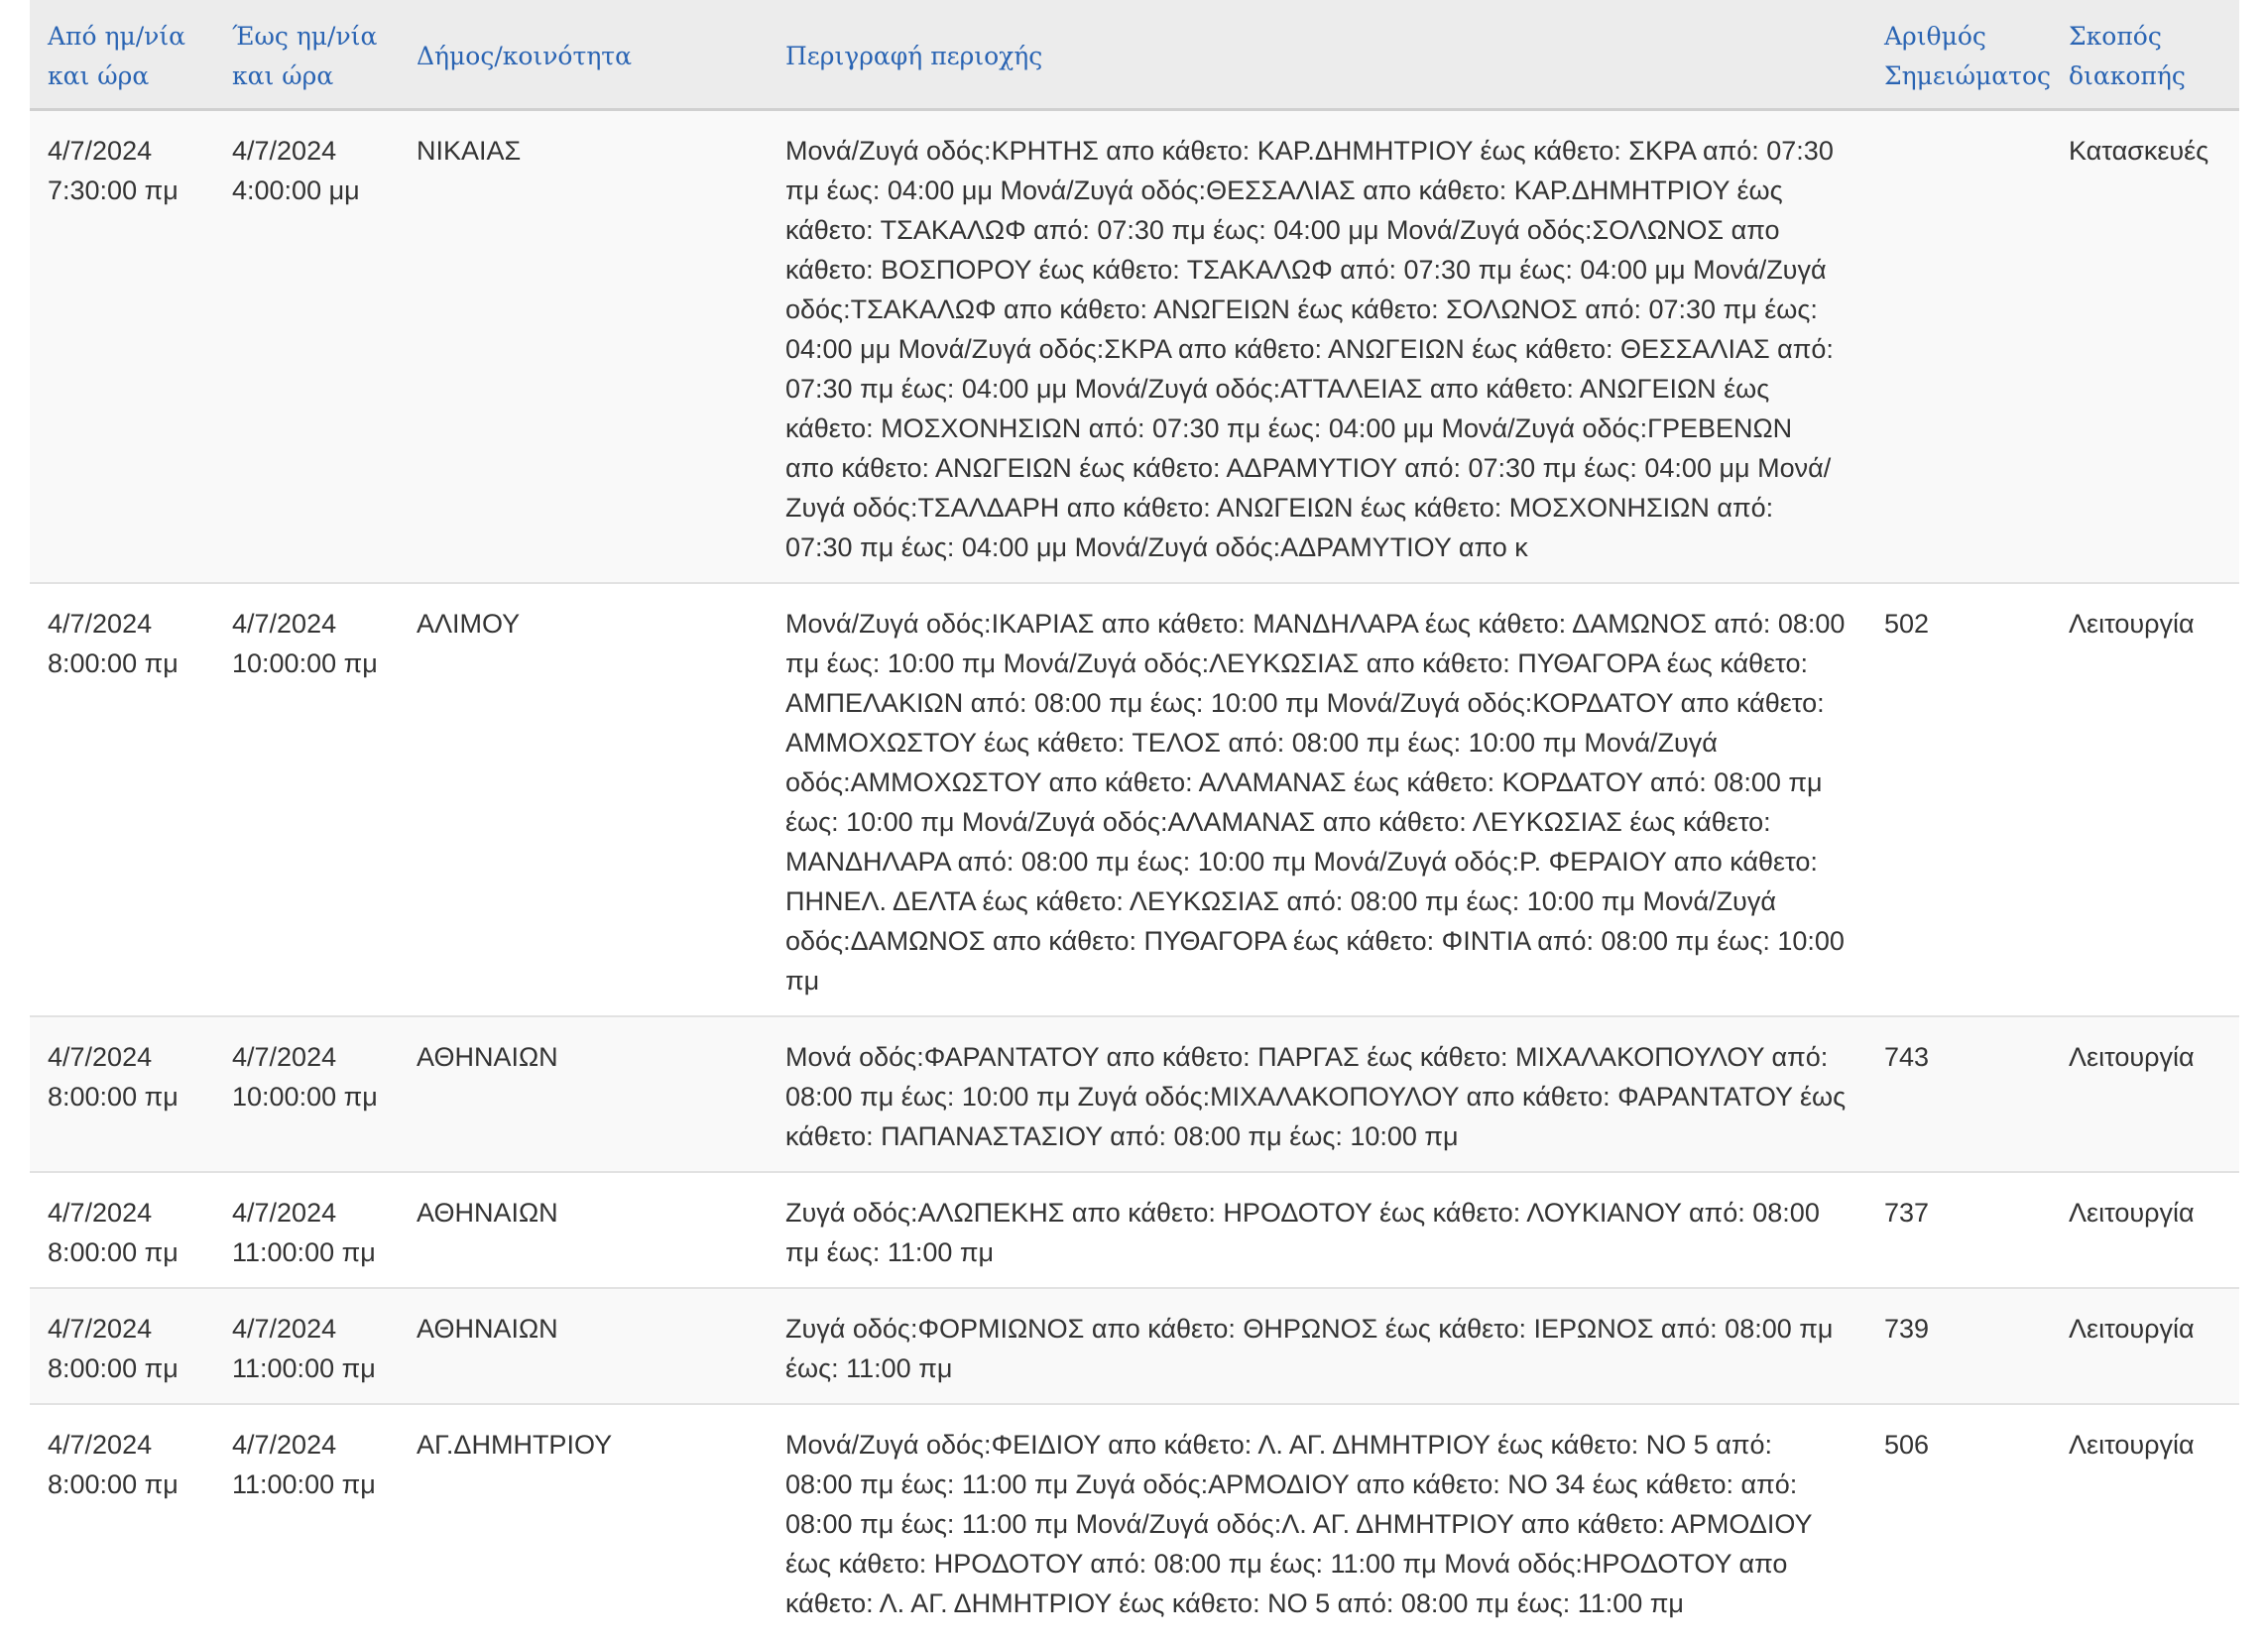 The width and height of the screenshot is (2268, 1642). I want to click on cell-municipality: ΝΙΚΑΙΑΣ, so click(583, 345).